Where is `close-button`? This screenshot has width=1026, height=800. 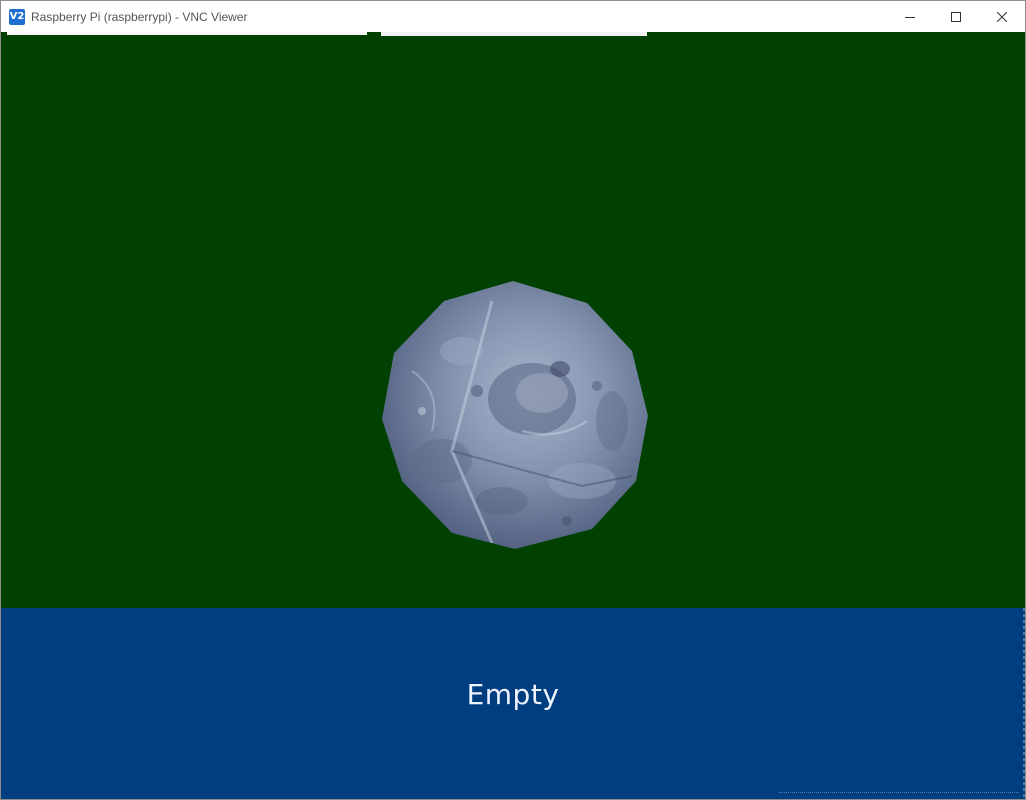
close-button is located at coordinates (1002, 16).